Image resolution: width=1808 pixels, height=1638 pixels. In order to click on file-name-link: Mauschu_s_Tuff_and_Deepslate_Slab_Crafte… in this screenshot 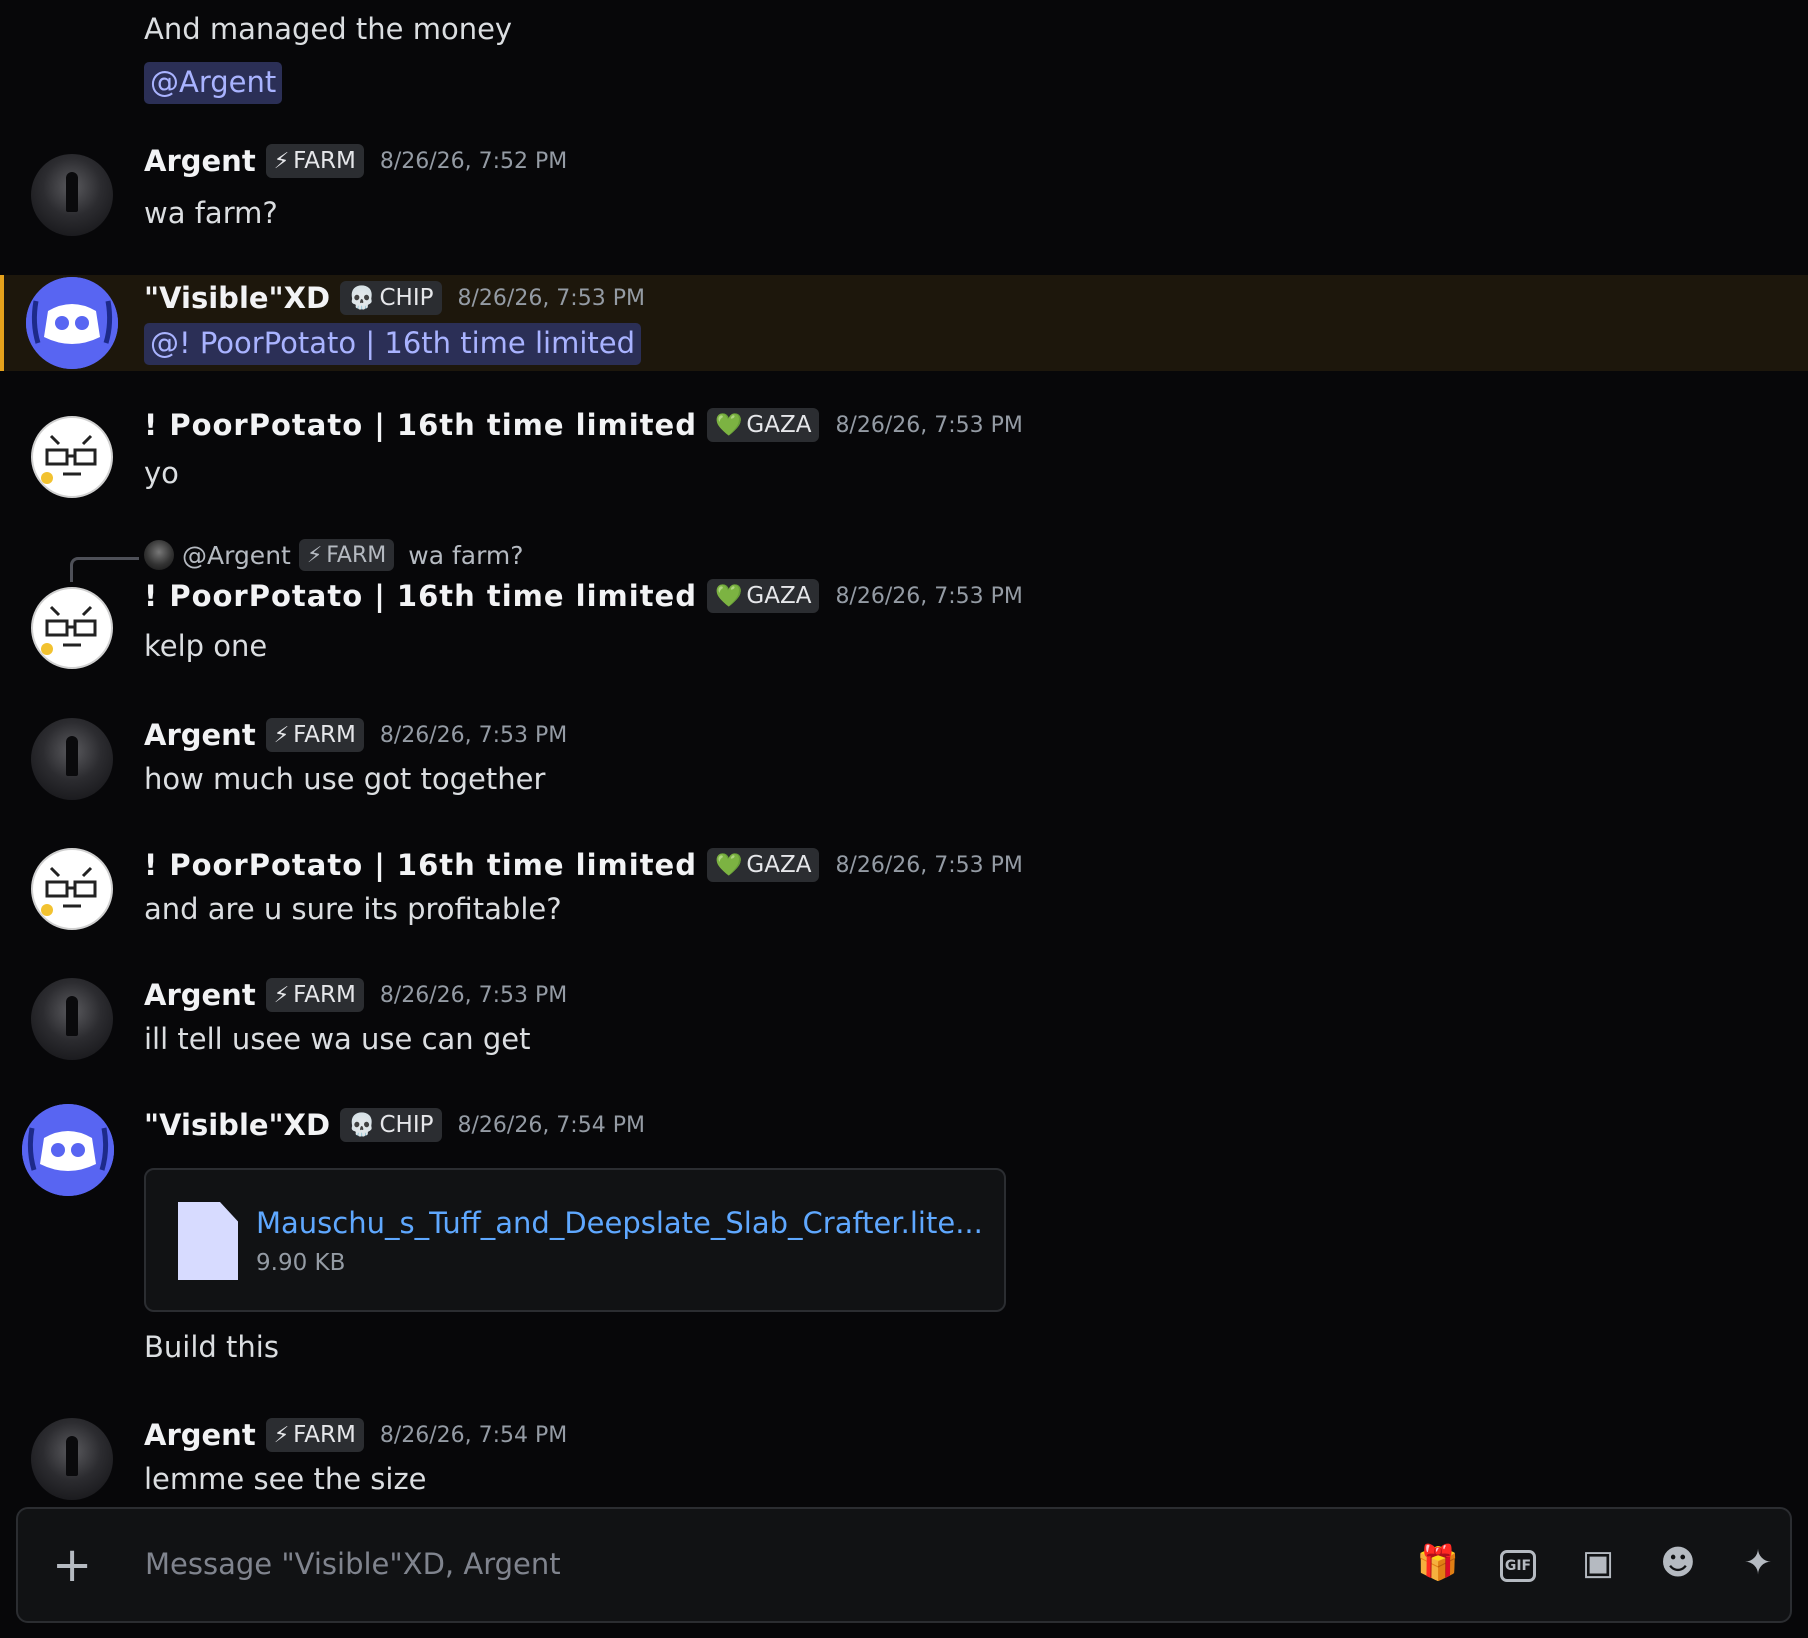, I will do `click(619, 1223)`.